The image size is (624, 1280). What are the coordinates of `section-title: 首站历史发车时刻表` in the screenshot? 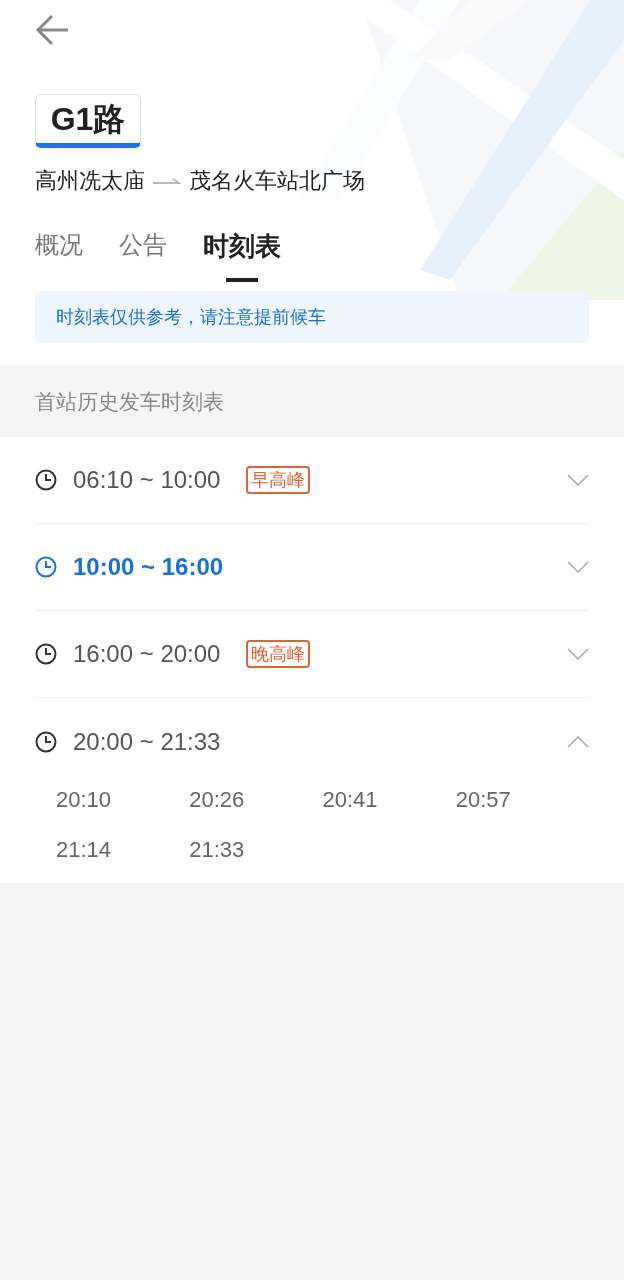 It's located at (129, 401).